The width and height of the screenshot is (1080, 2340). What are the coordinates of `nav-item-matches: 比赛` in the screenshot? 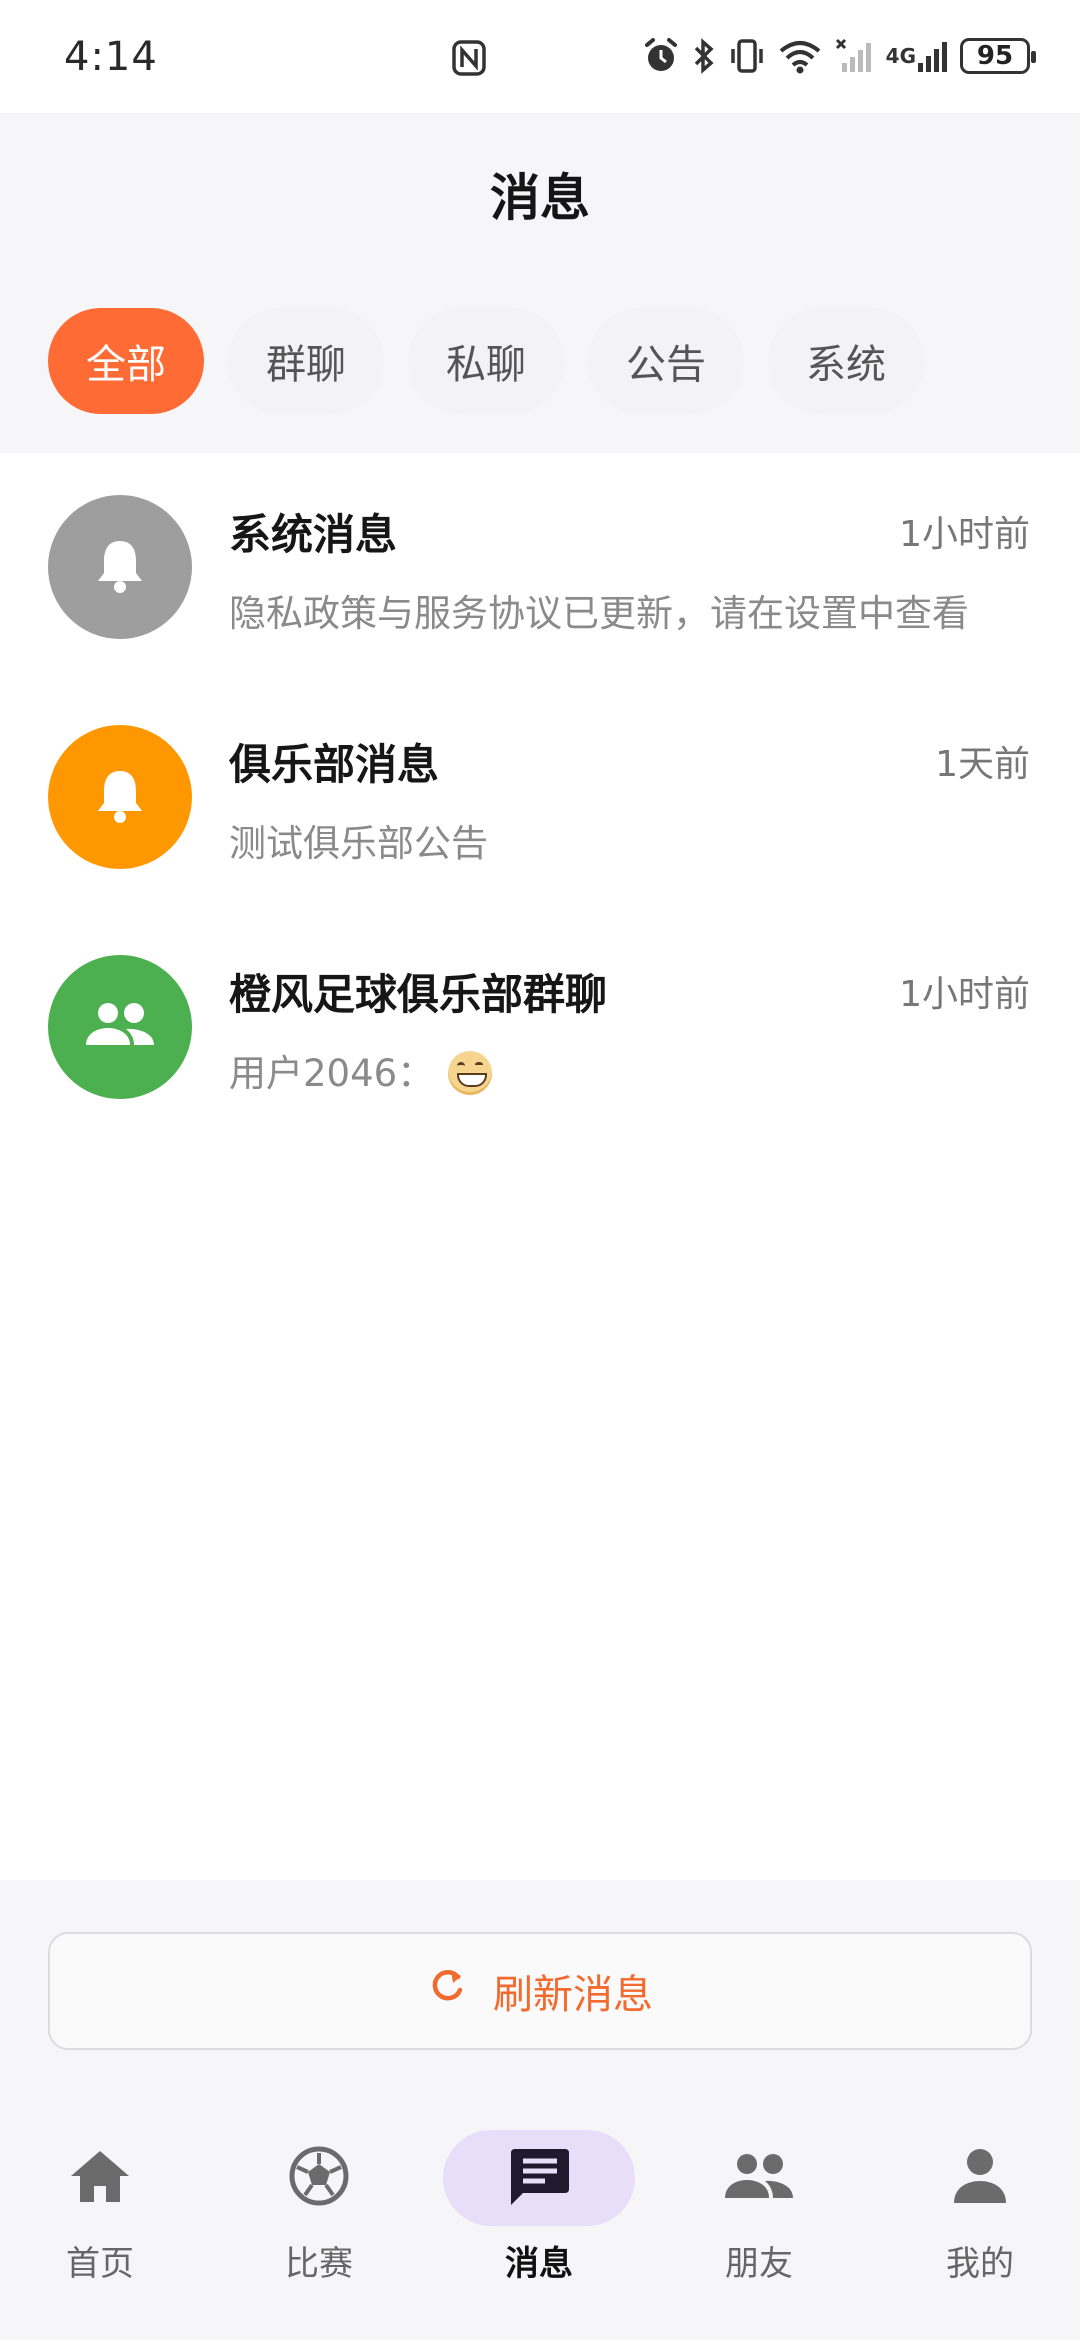 It's located at (319, 2220).